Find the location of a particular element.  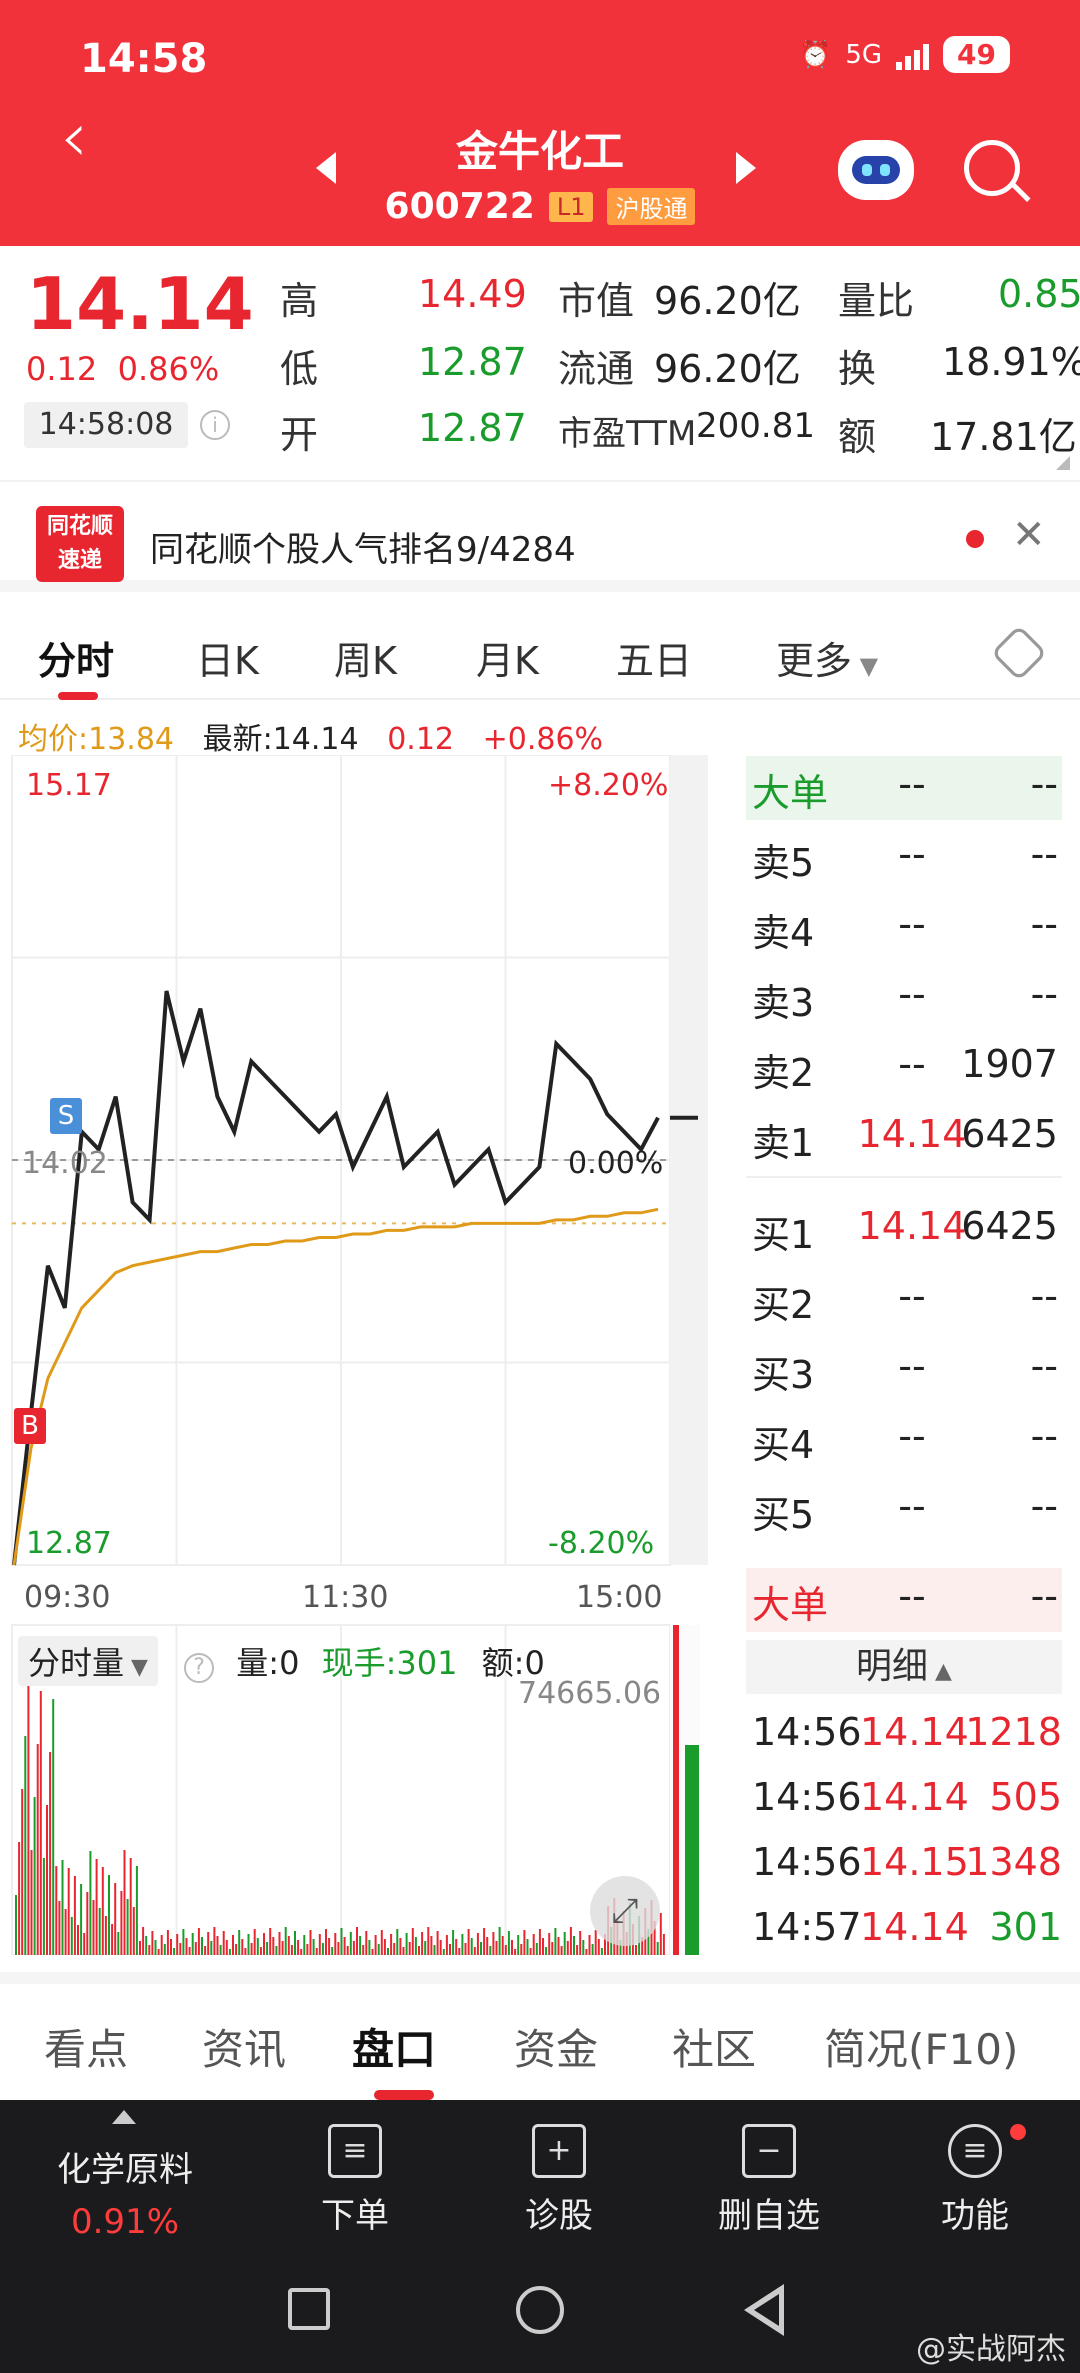

active-tab-indicator is located at coordinates (78, 696).